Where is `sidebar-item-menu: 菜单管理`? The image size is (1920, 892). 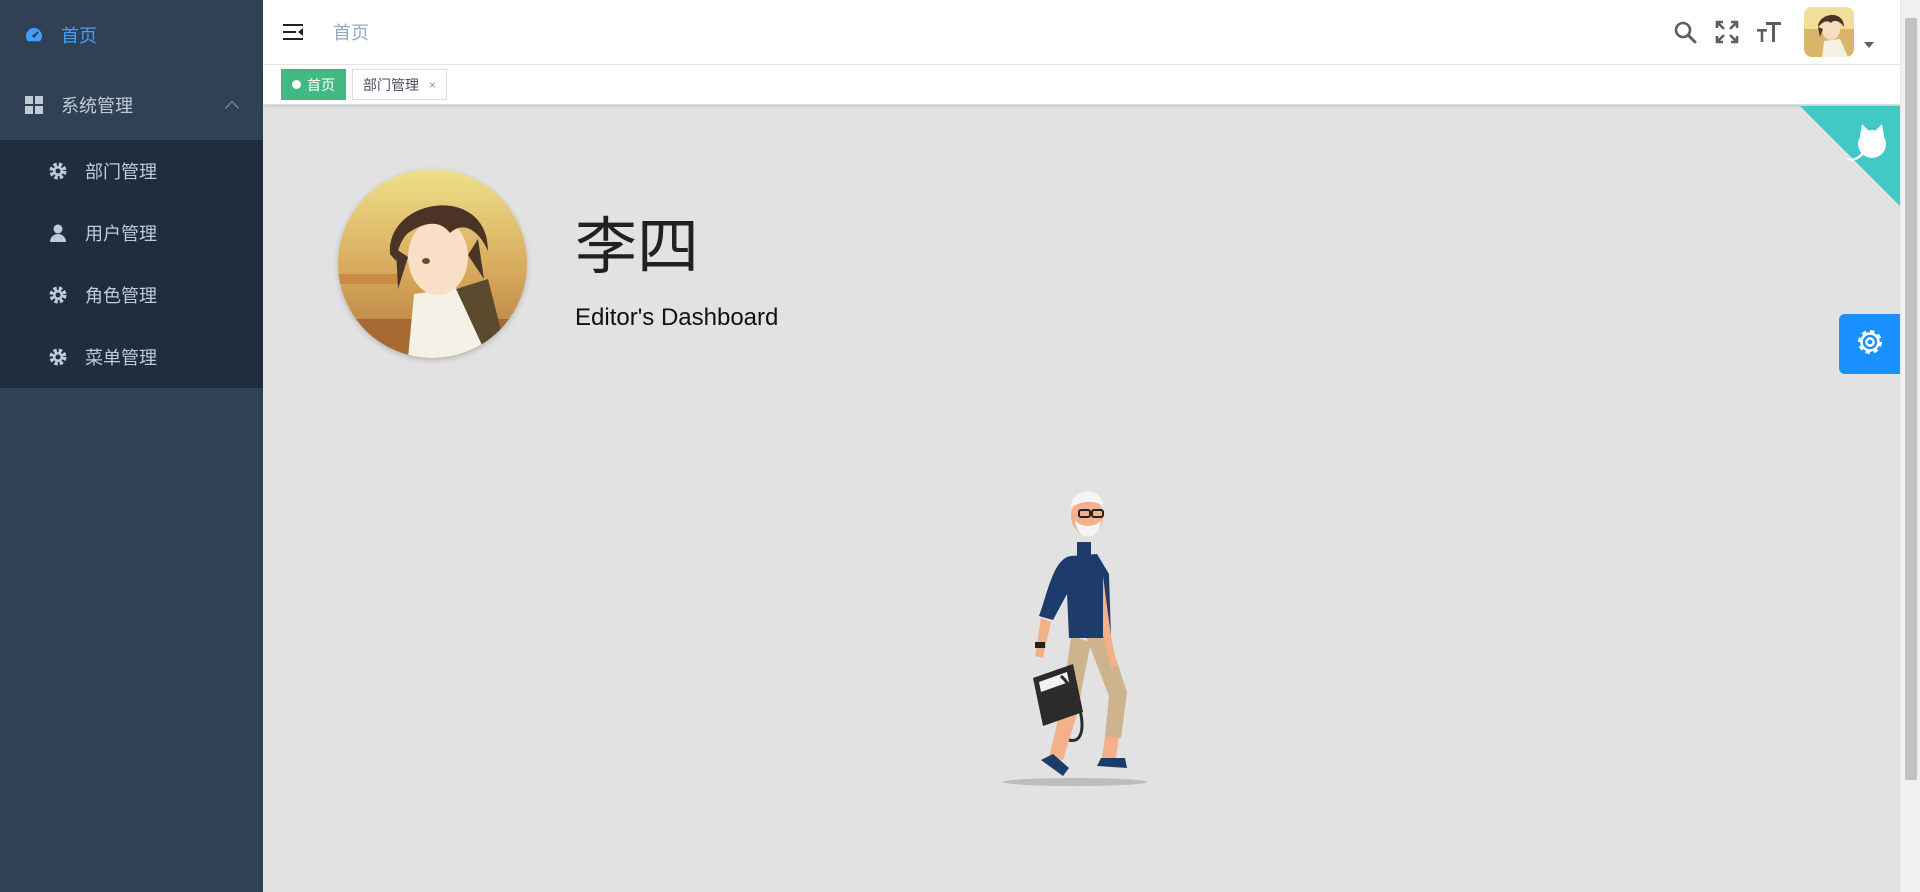 sidebar-item-menu: 菜单管理 is located at coordinates (131, 357).